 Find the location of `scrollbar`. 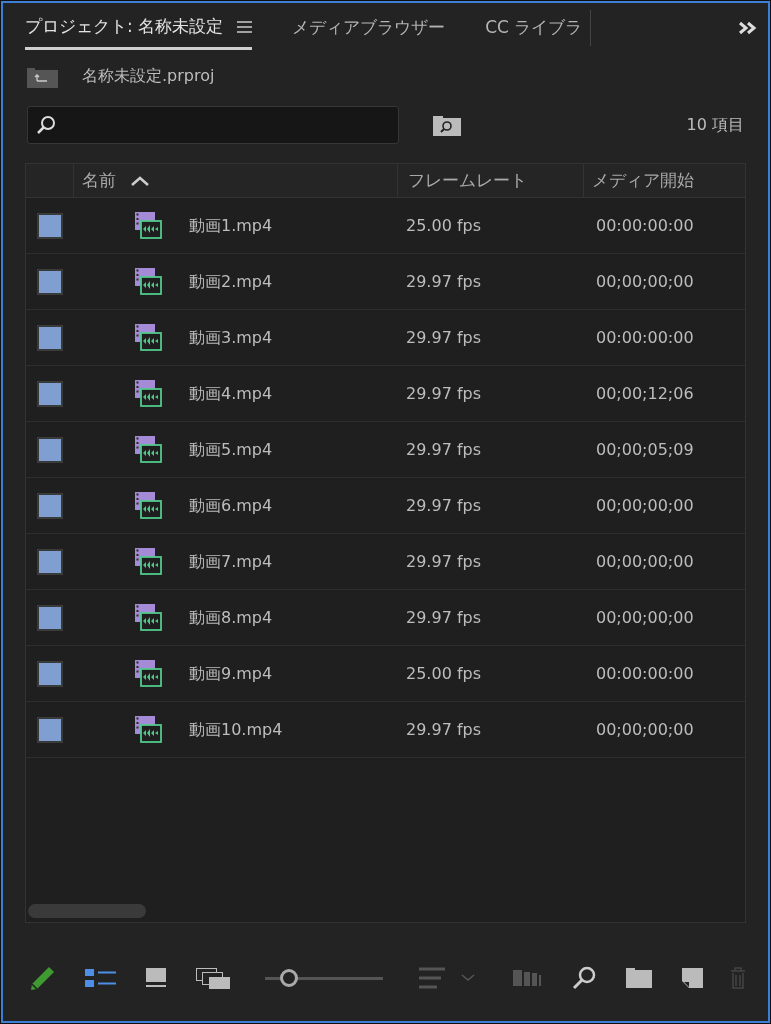

scrollbar is located at coordinates (87, 911).